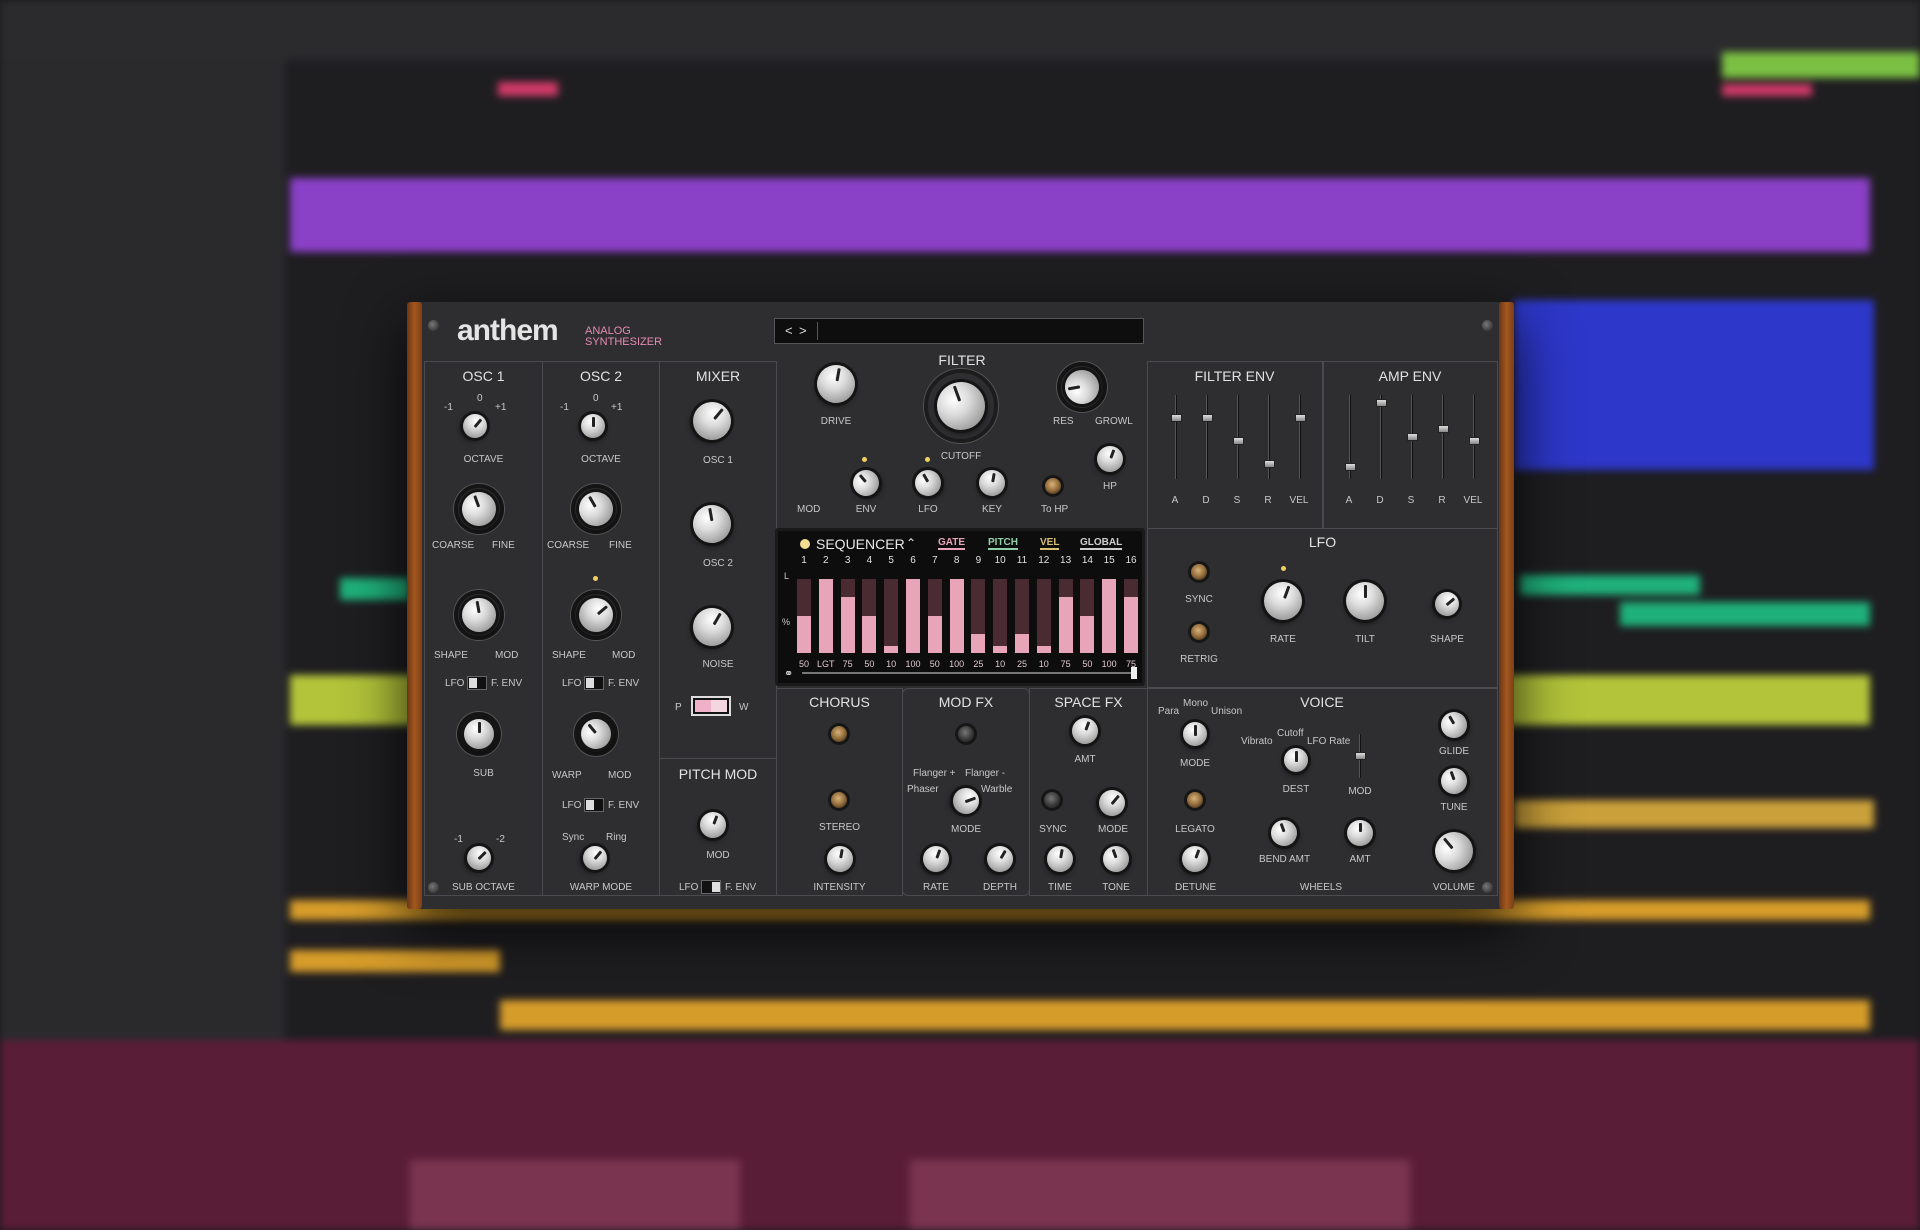 The width and height of the screenshot is (1920, 1230). Describe the element at coordinates (594, 683) in the screenshot. I see `osc2-mod-source-switch` at that location.